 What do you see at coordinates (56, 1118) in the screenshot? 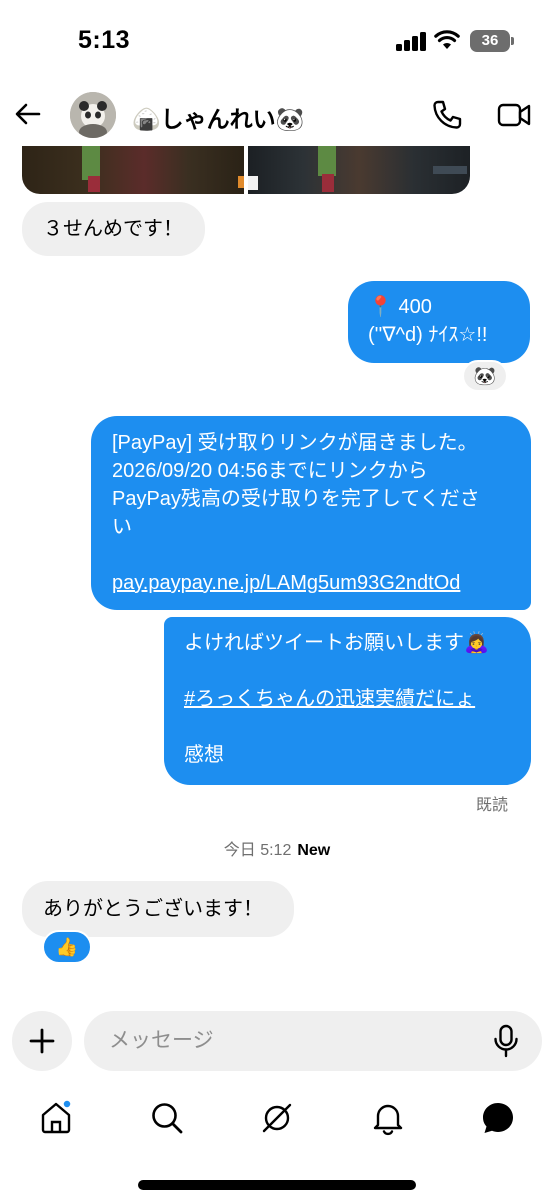
I see `home-icon` at bounding box center [56, 1118].